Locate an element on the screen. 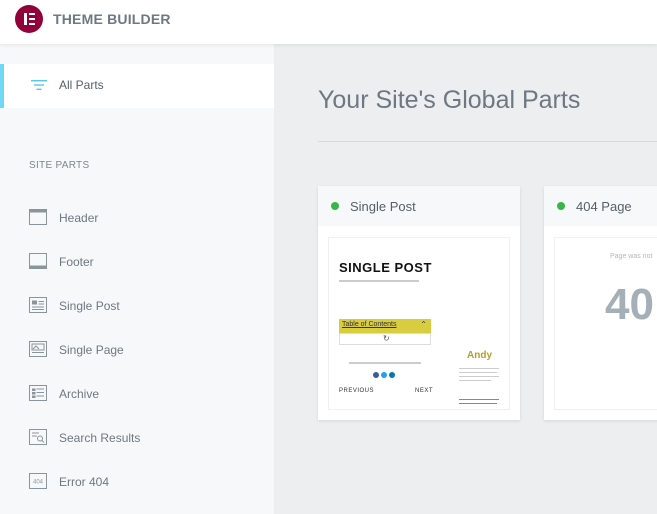 The width and height of the screenshot is (657, 514). facebook-icon is located at coordinates (376, 375).